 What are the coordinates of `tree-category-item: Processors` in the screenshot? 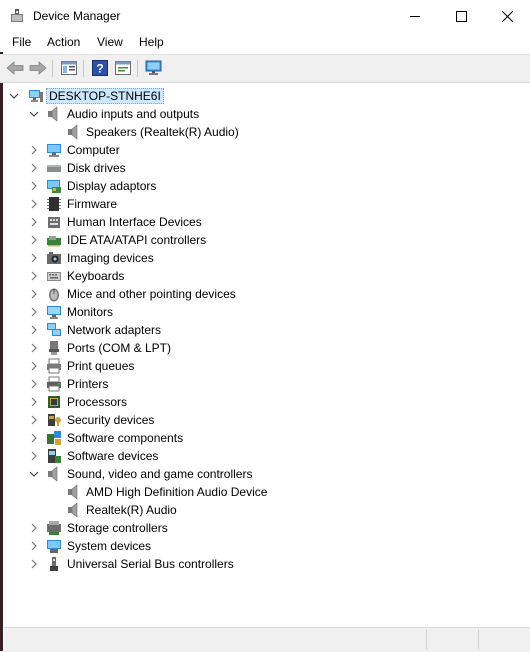 It's located at (264, 402).